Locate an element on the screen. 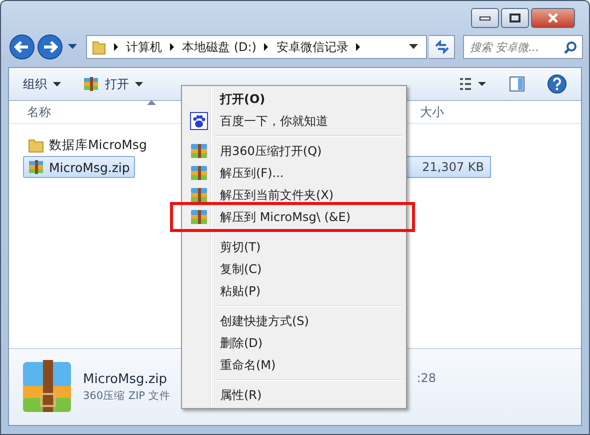  dropdown-icon is located at coordinates (413, 47).